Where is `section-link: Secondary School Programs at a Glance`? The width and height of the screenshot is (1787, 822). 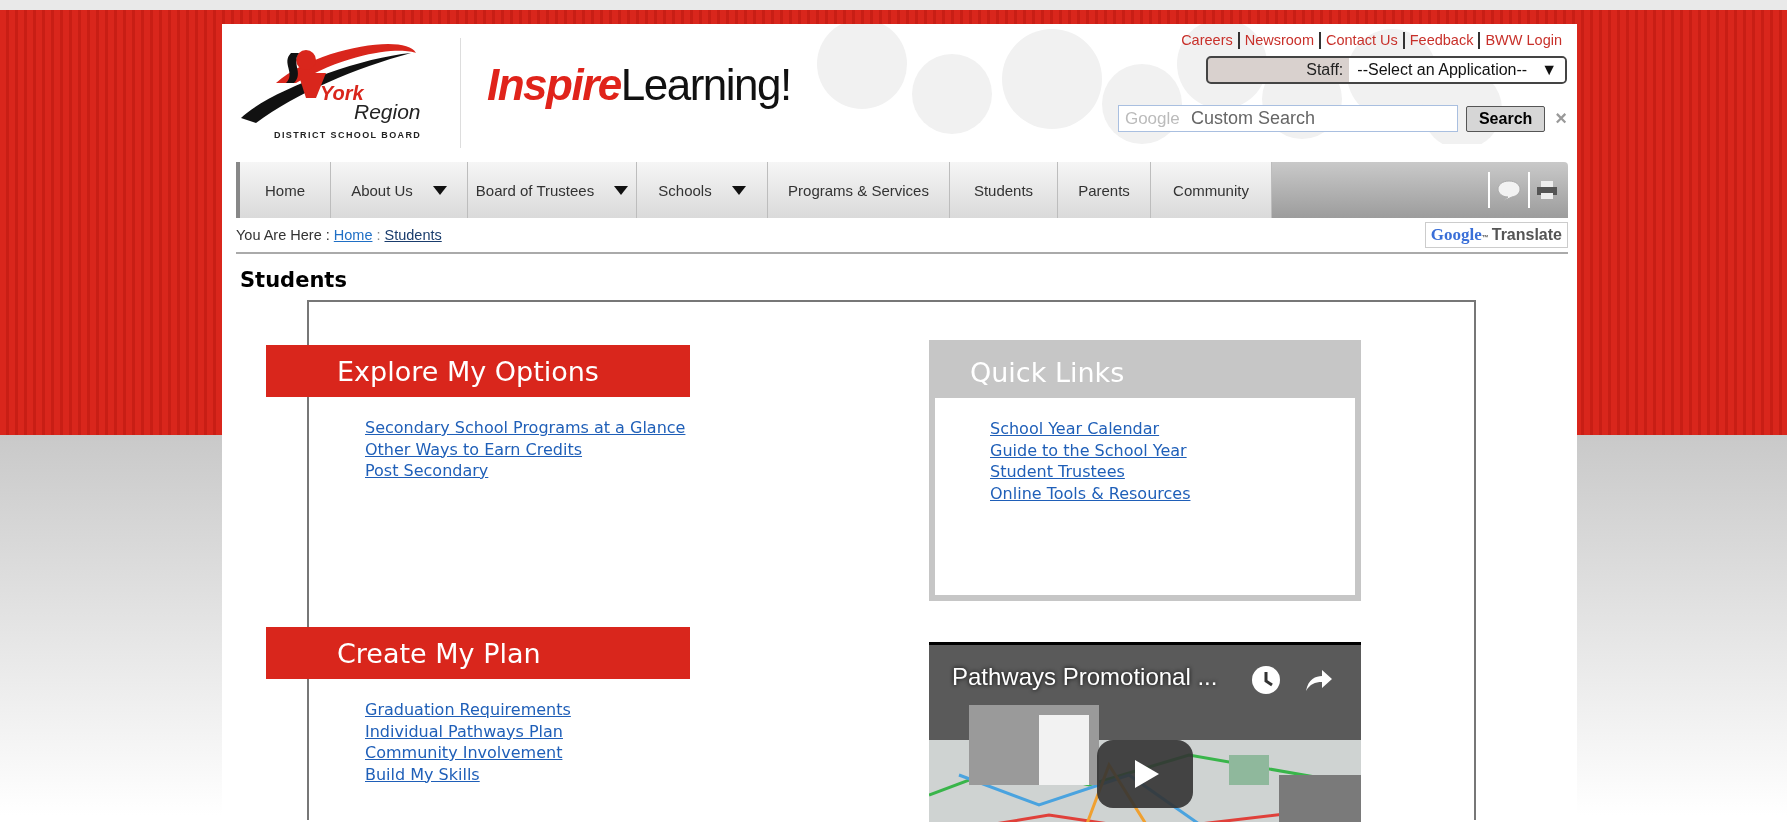 section-link: Secondary School Programs at a Glance is located at coordinates (525, 428).